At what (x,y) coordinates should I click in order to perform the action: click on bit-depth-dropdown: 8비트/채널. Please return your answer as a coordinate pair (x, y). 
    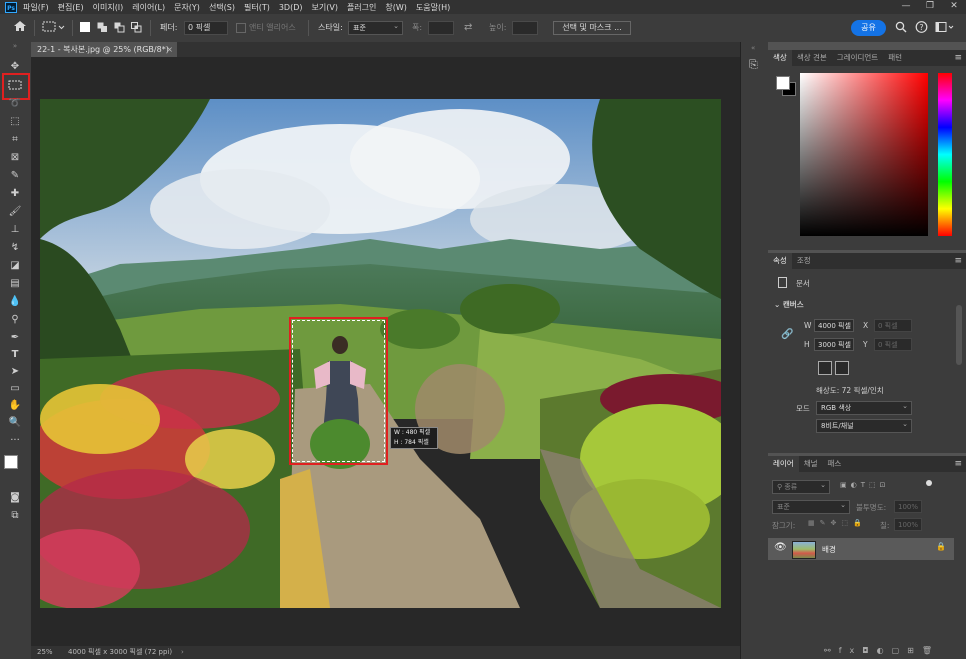
    Looking at the image, I should click on (864, 425).